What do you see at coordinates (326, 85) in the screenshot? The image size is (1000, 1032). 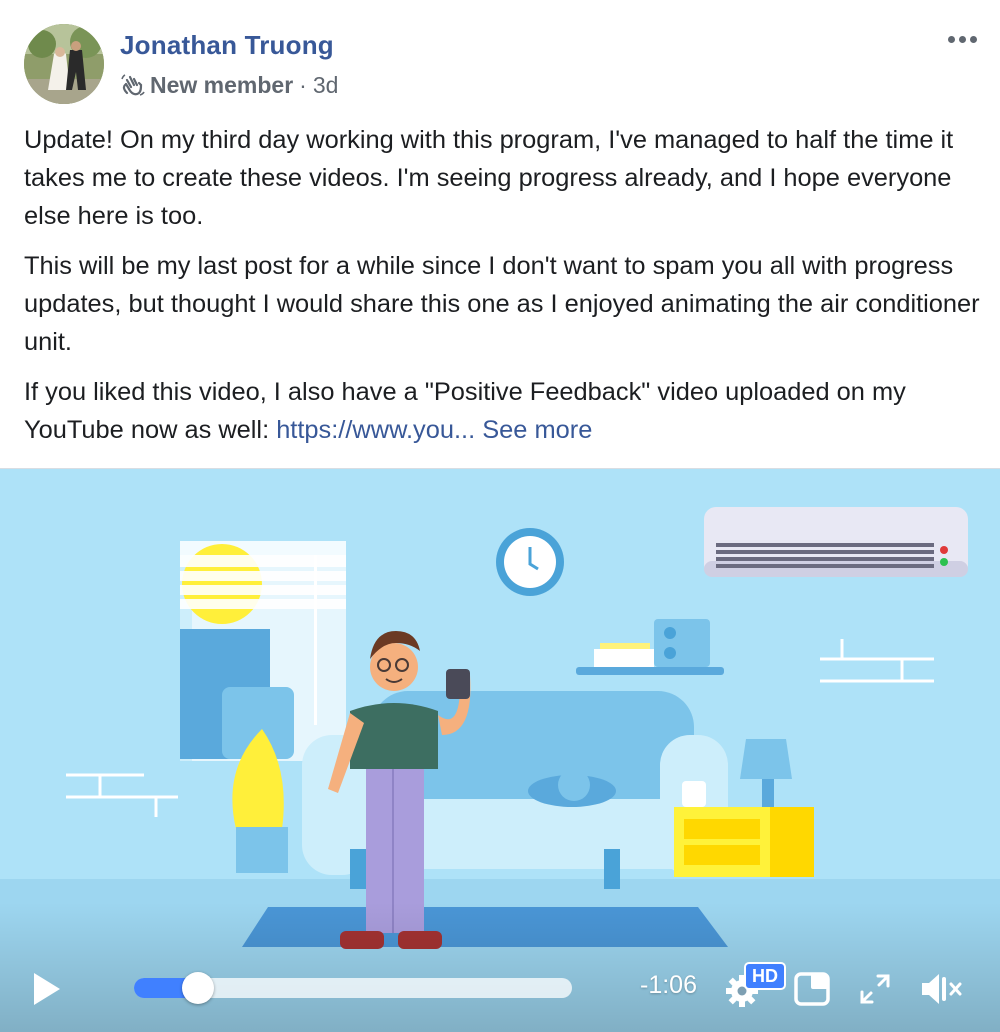 I see `post-time: 3d` at bounding box center [326, 85].